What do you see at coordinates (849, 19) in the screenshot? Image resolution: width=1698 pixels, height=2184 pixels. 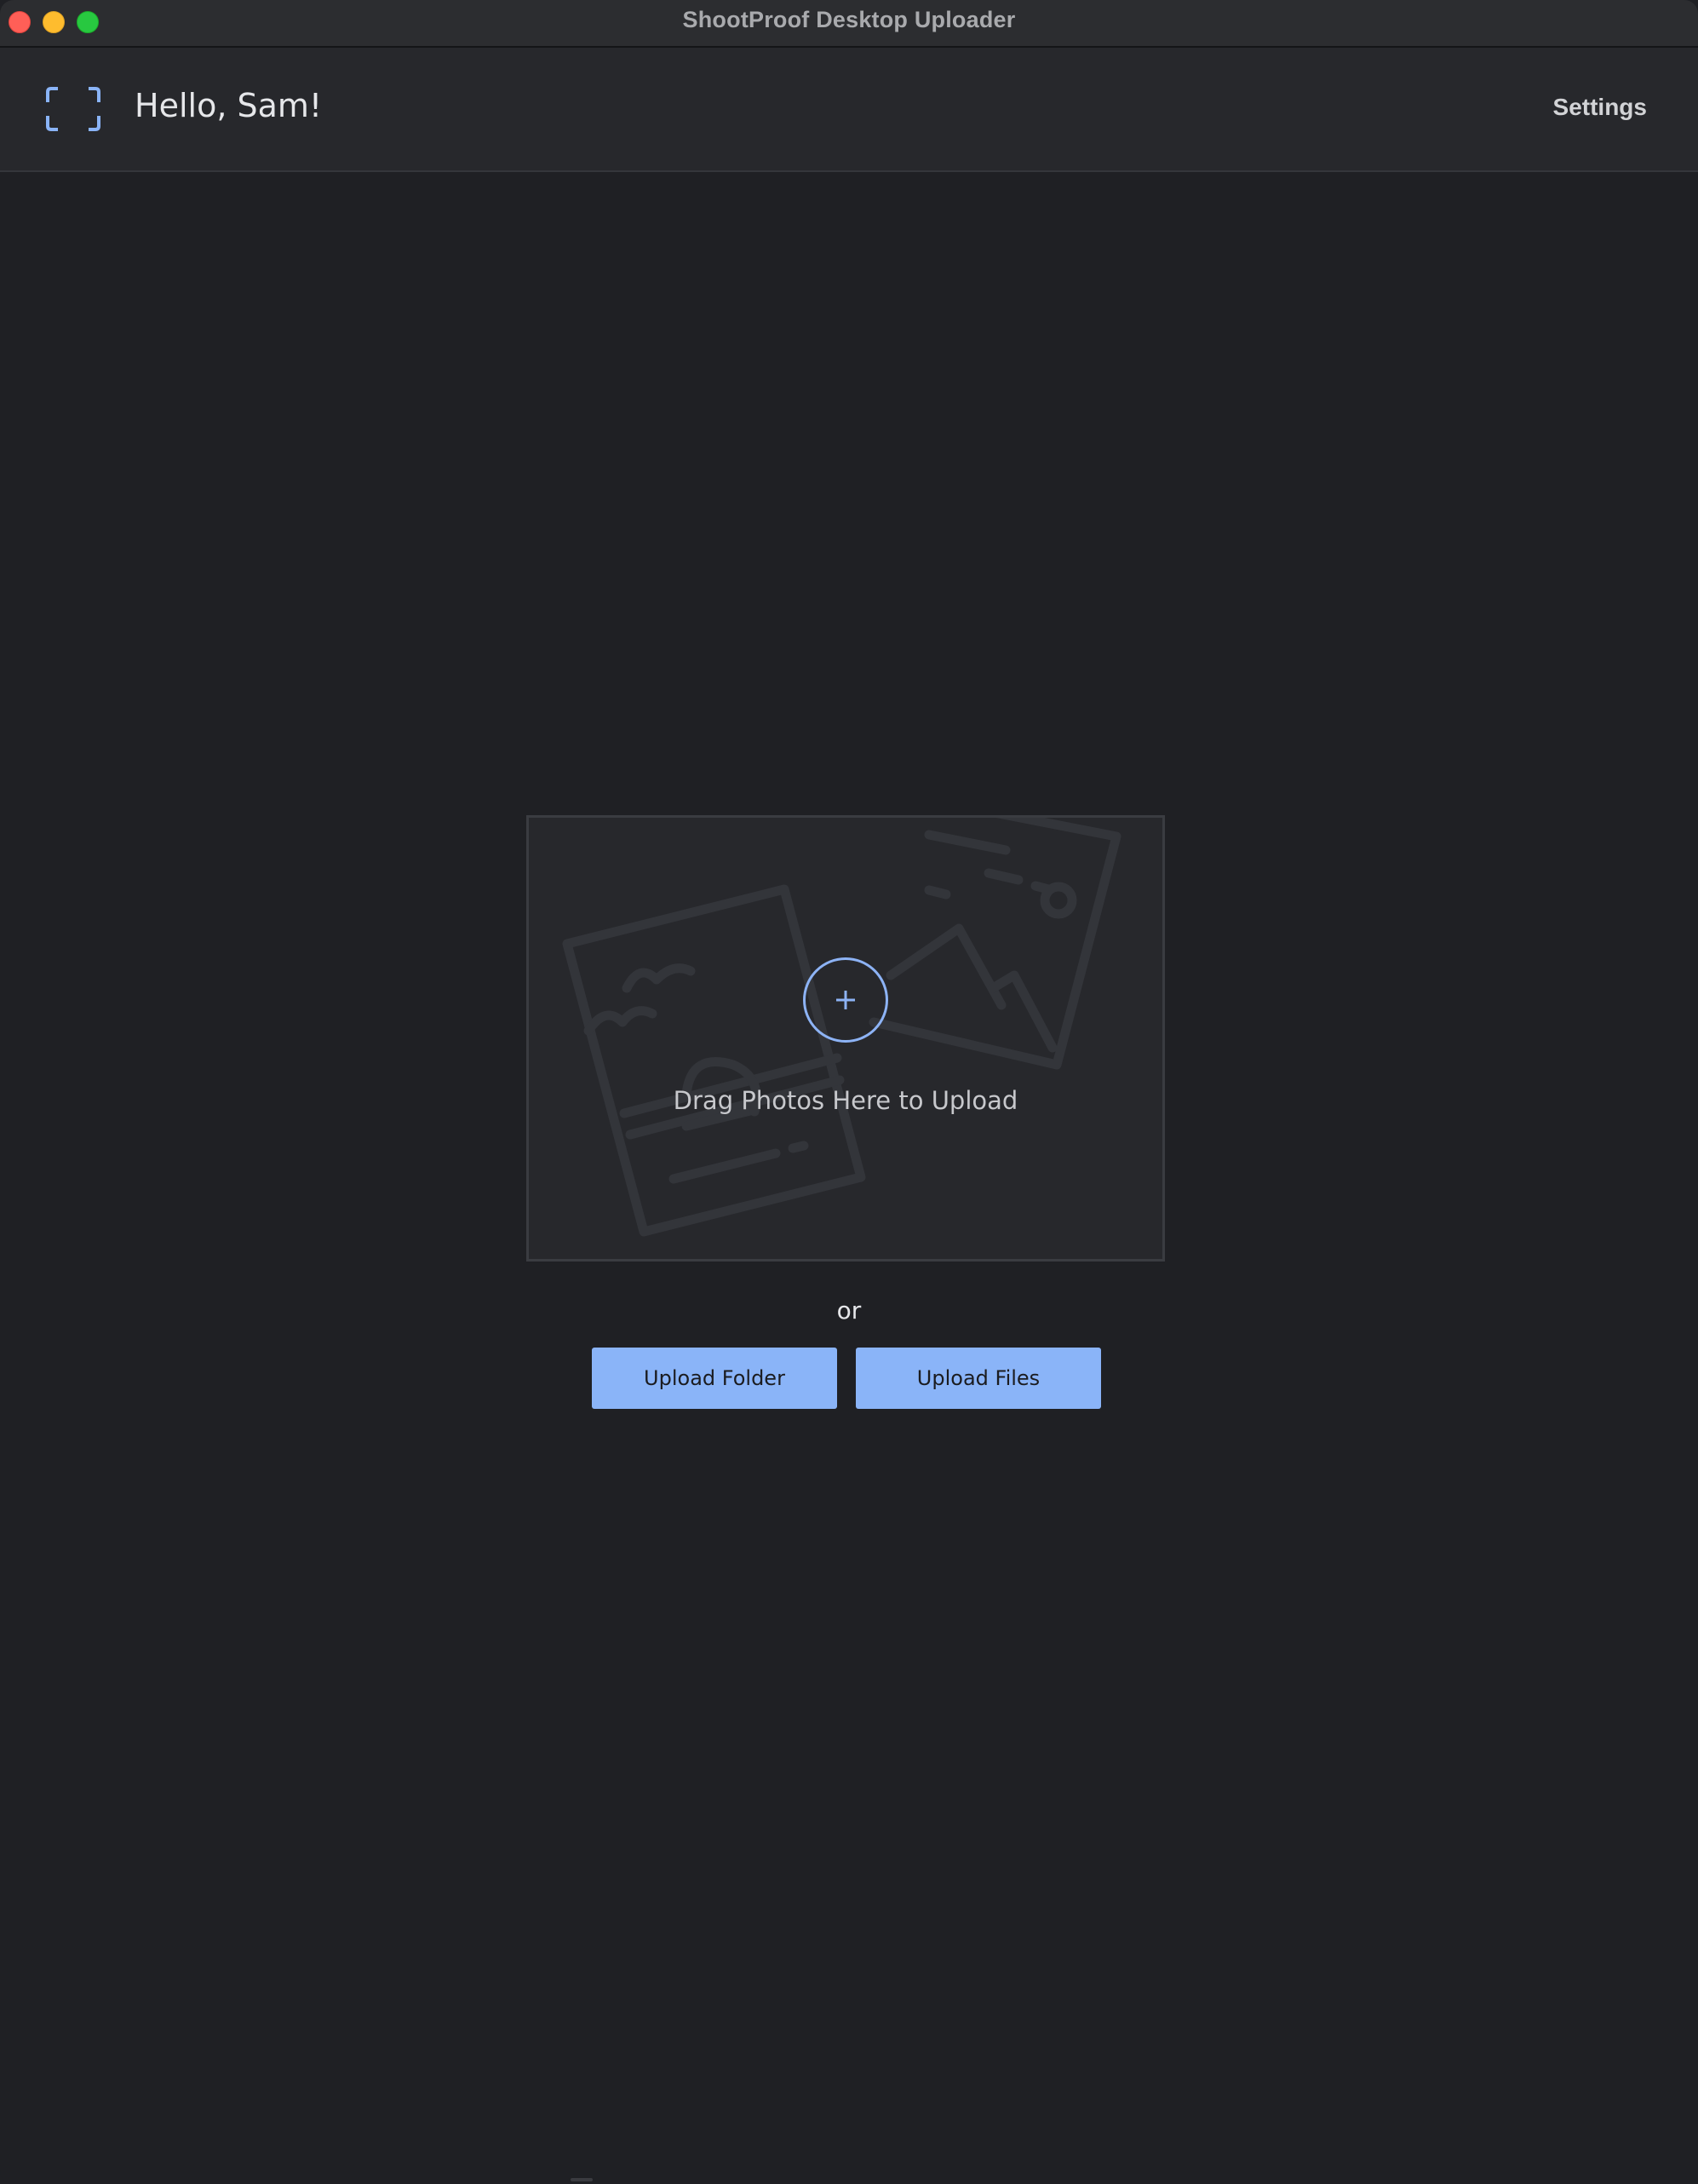 I see `window-title: ShootProof Desktop Uploader` at bounding box center [849, 19].